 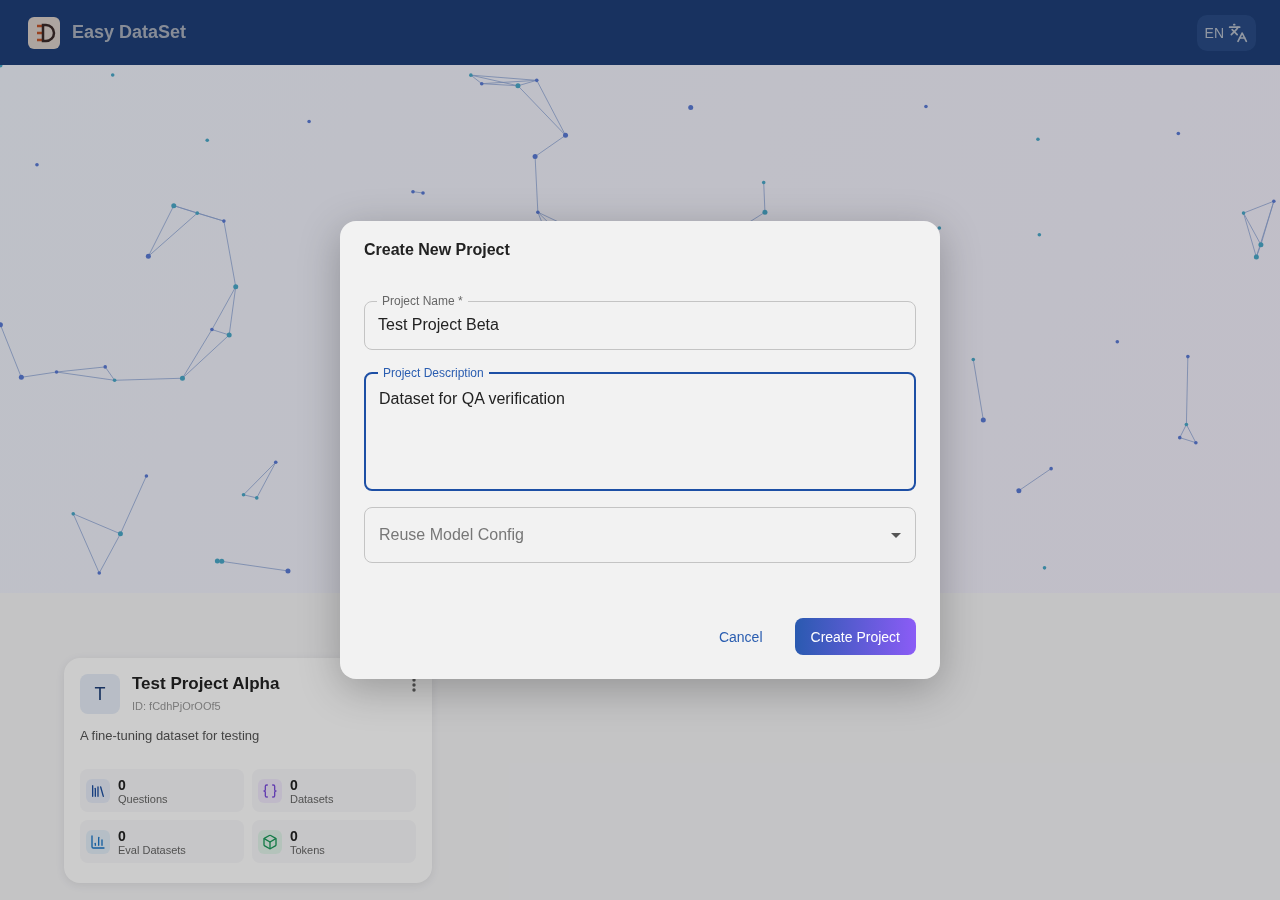 What do you see at coordinates (312, 798) in the screenshot?
I see `stat-label: Datasets` at bounding box center [312, 798].